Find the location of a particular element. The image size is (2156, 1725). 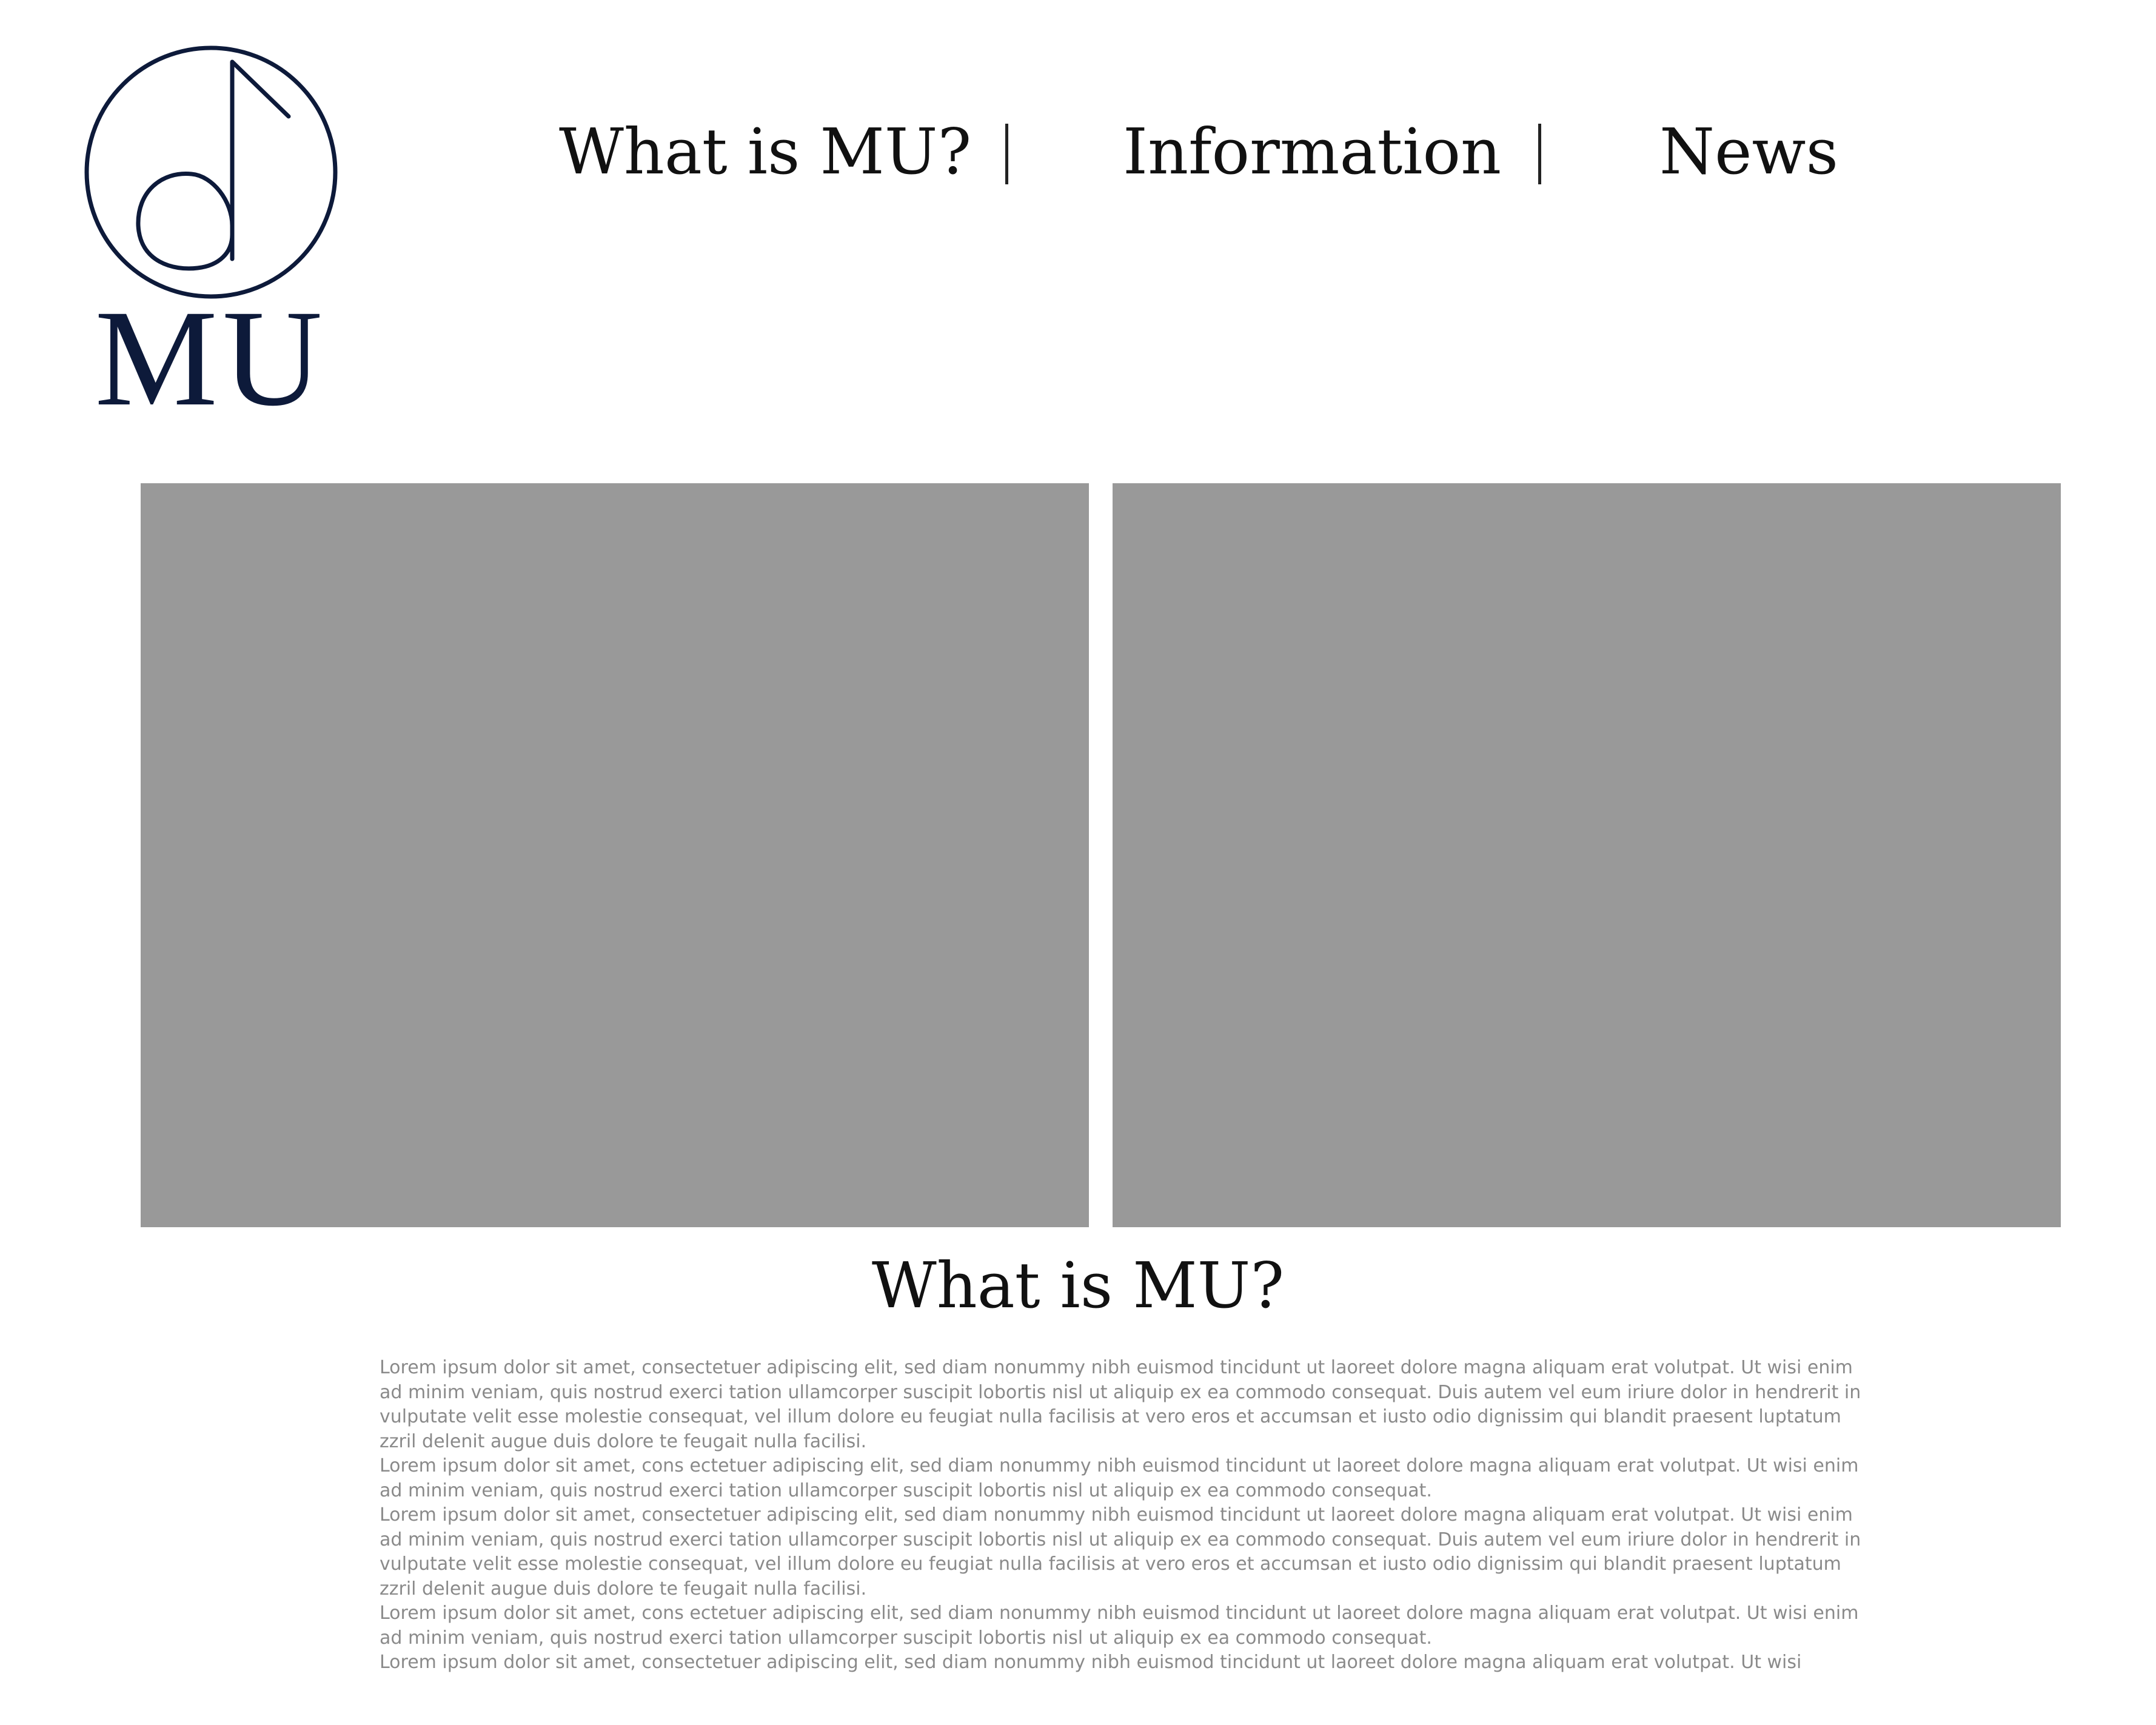

section-title: What is MU? is located at coordinates (1078, 1285).